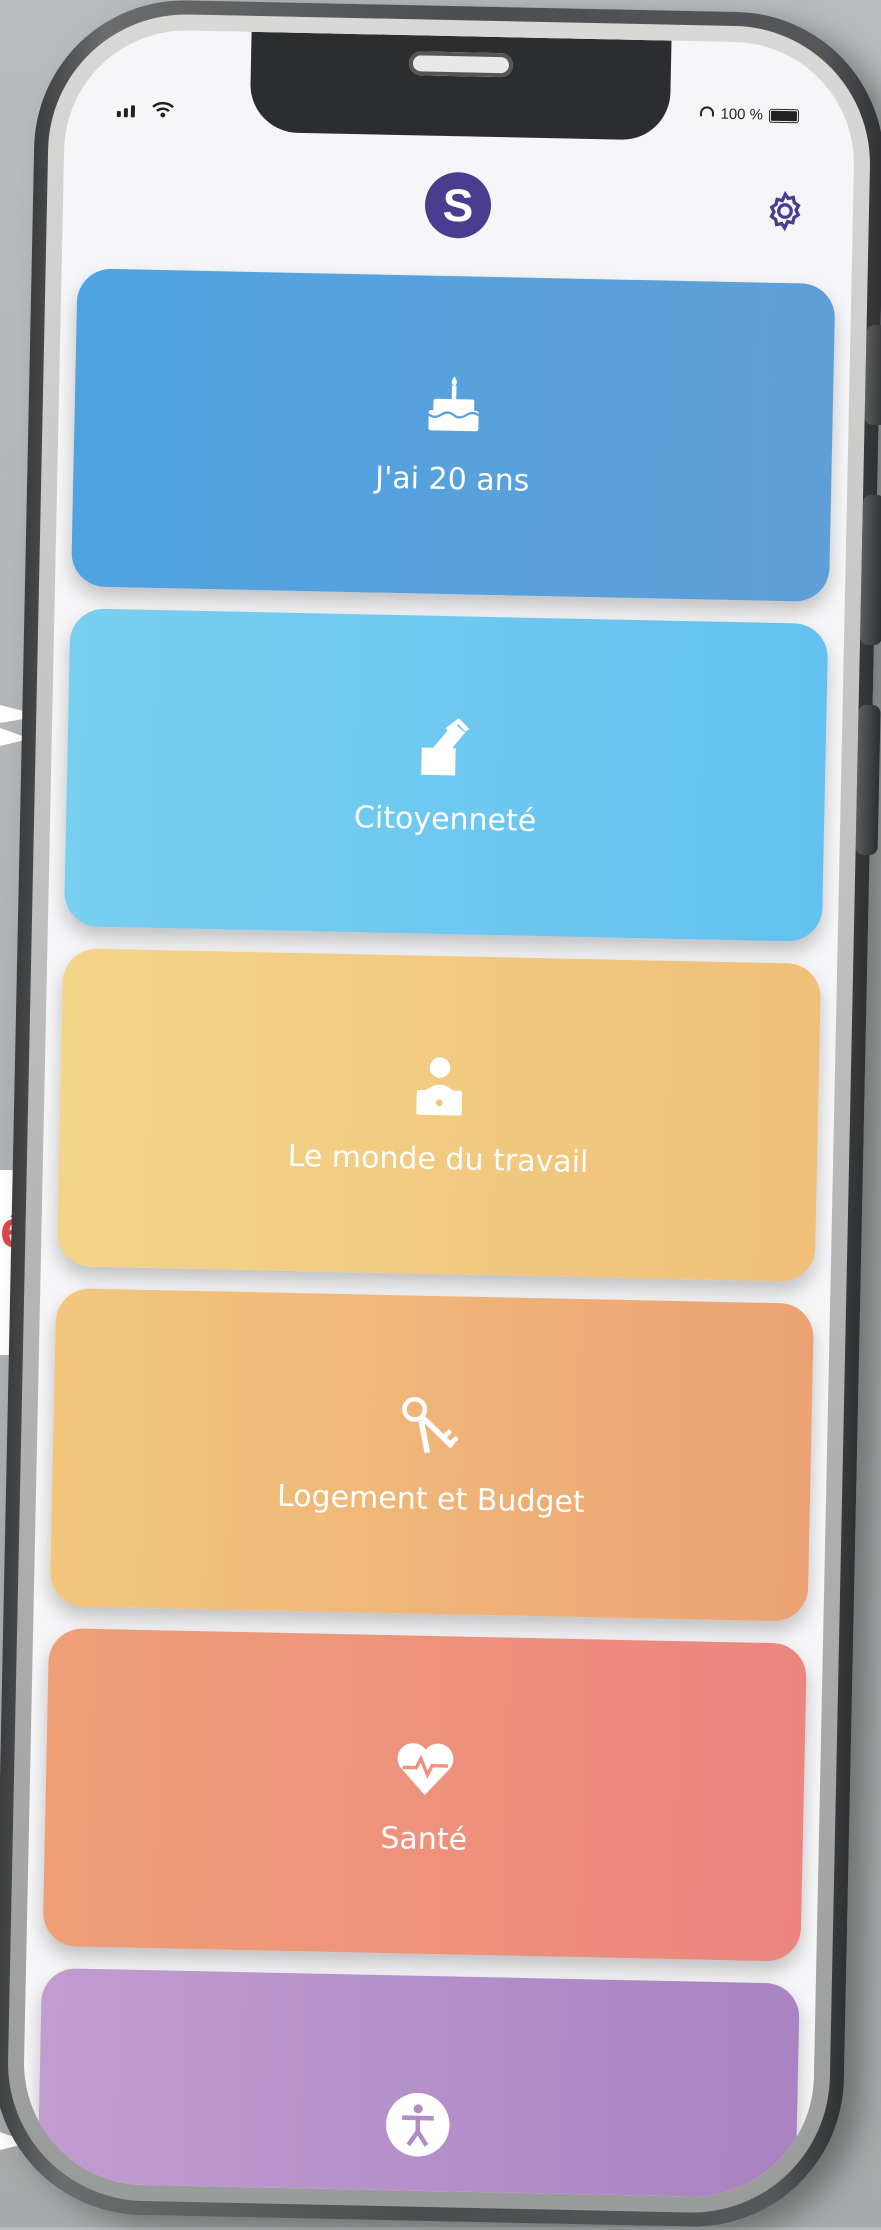 Image resolution: width=881 pixels, height=2230 pixels. I want to click on category-label: Le monde du travail, so click(438, 1159).